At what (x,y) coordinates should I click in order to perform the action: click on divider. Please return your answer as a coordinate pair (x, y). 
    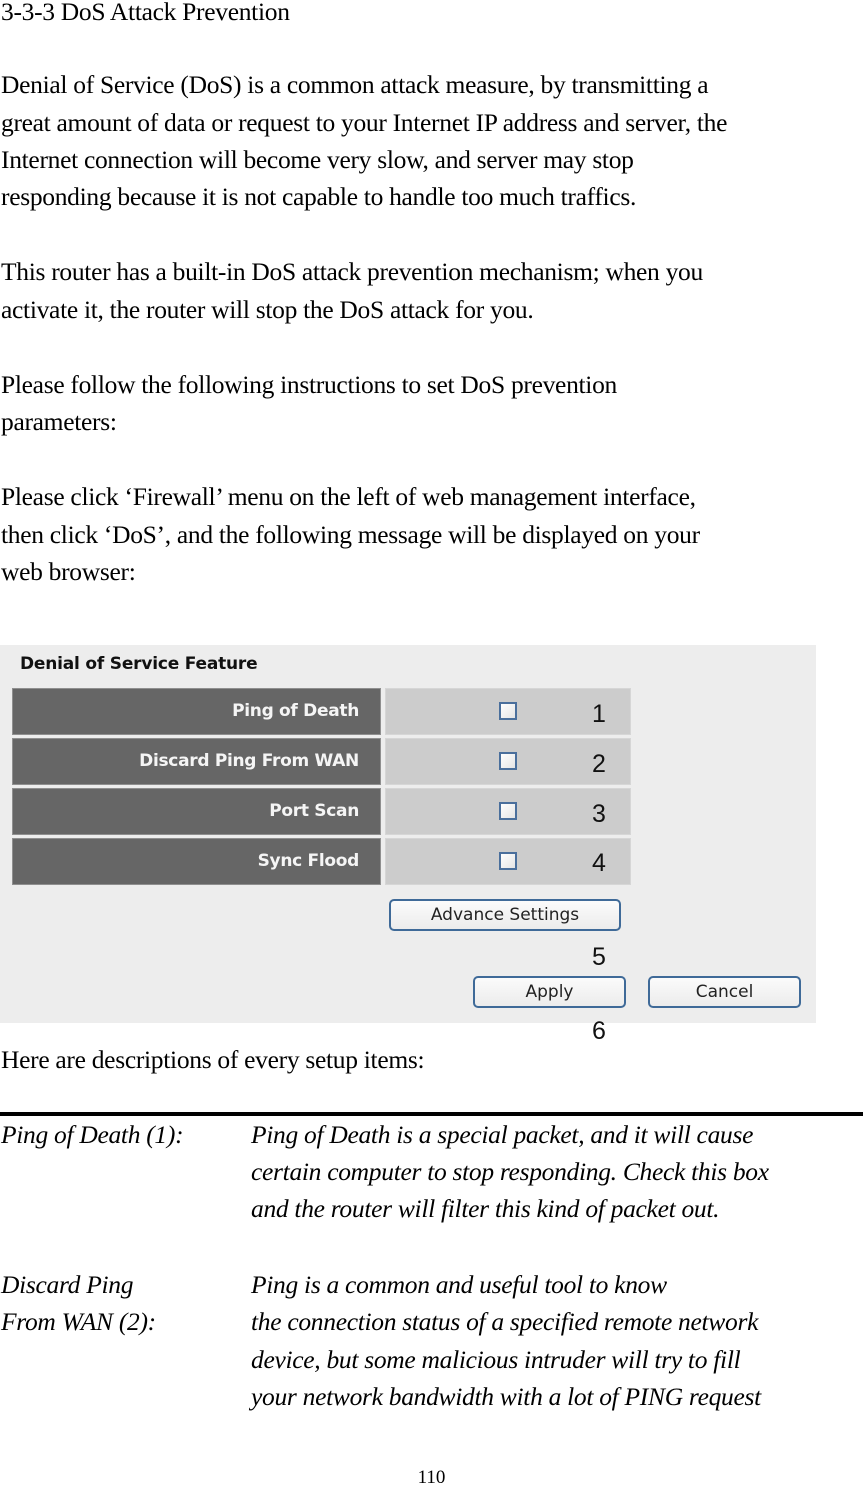
    Looking at the image, I should click on (431, 1114).